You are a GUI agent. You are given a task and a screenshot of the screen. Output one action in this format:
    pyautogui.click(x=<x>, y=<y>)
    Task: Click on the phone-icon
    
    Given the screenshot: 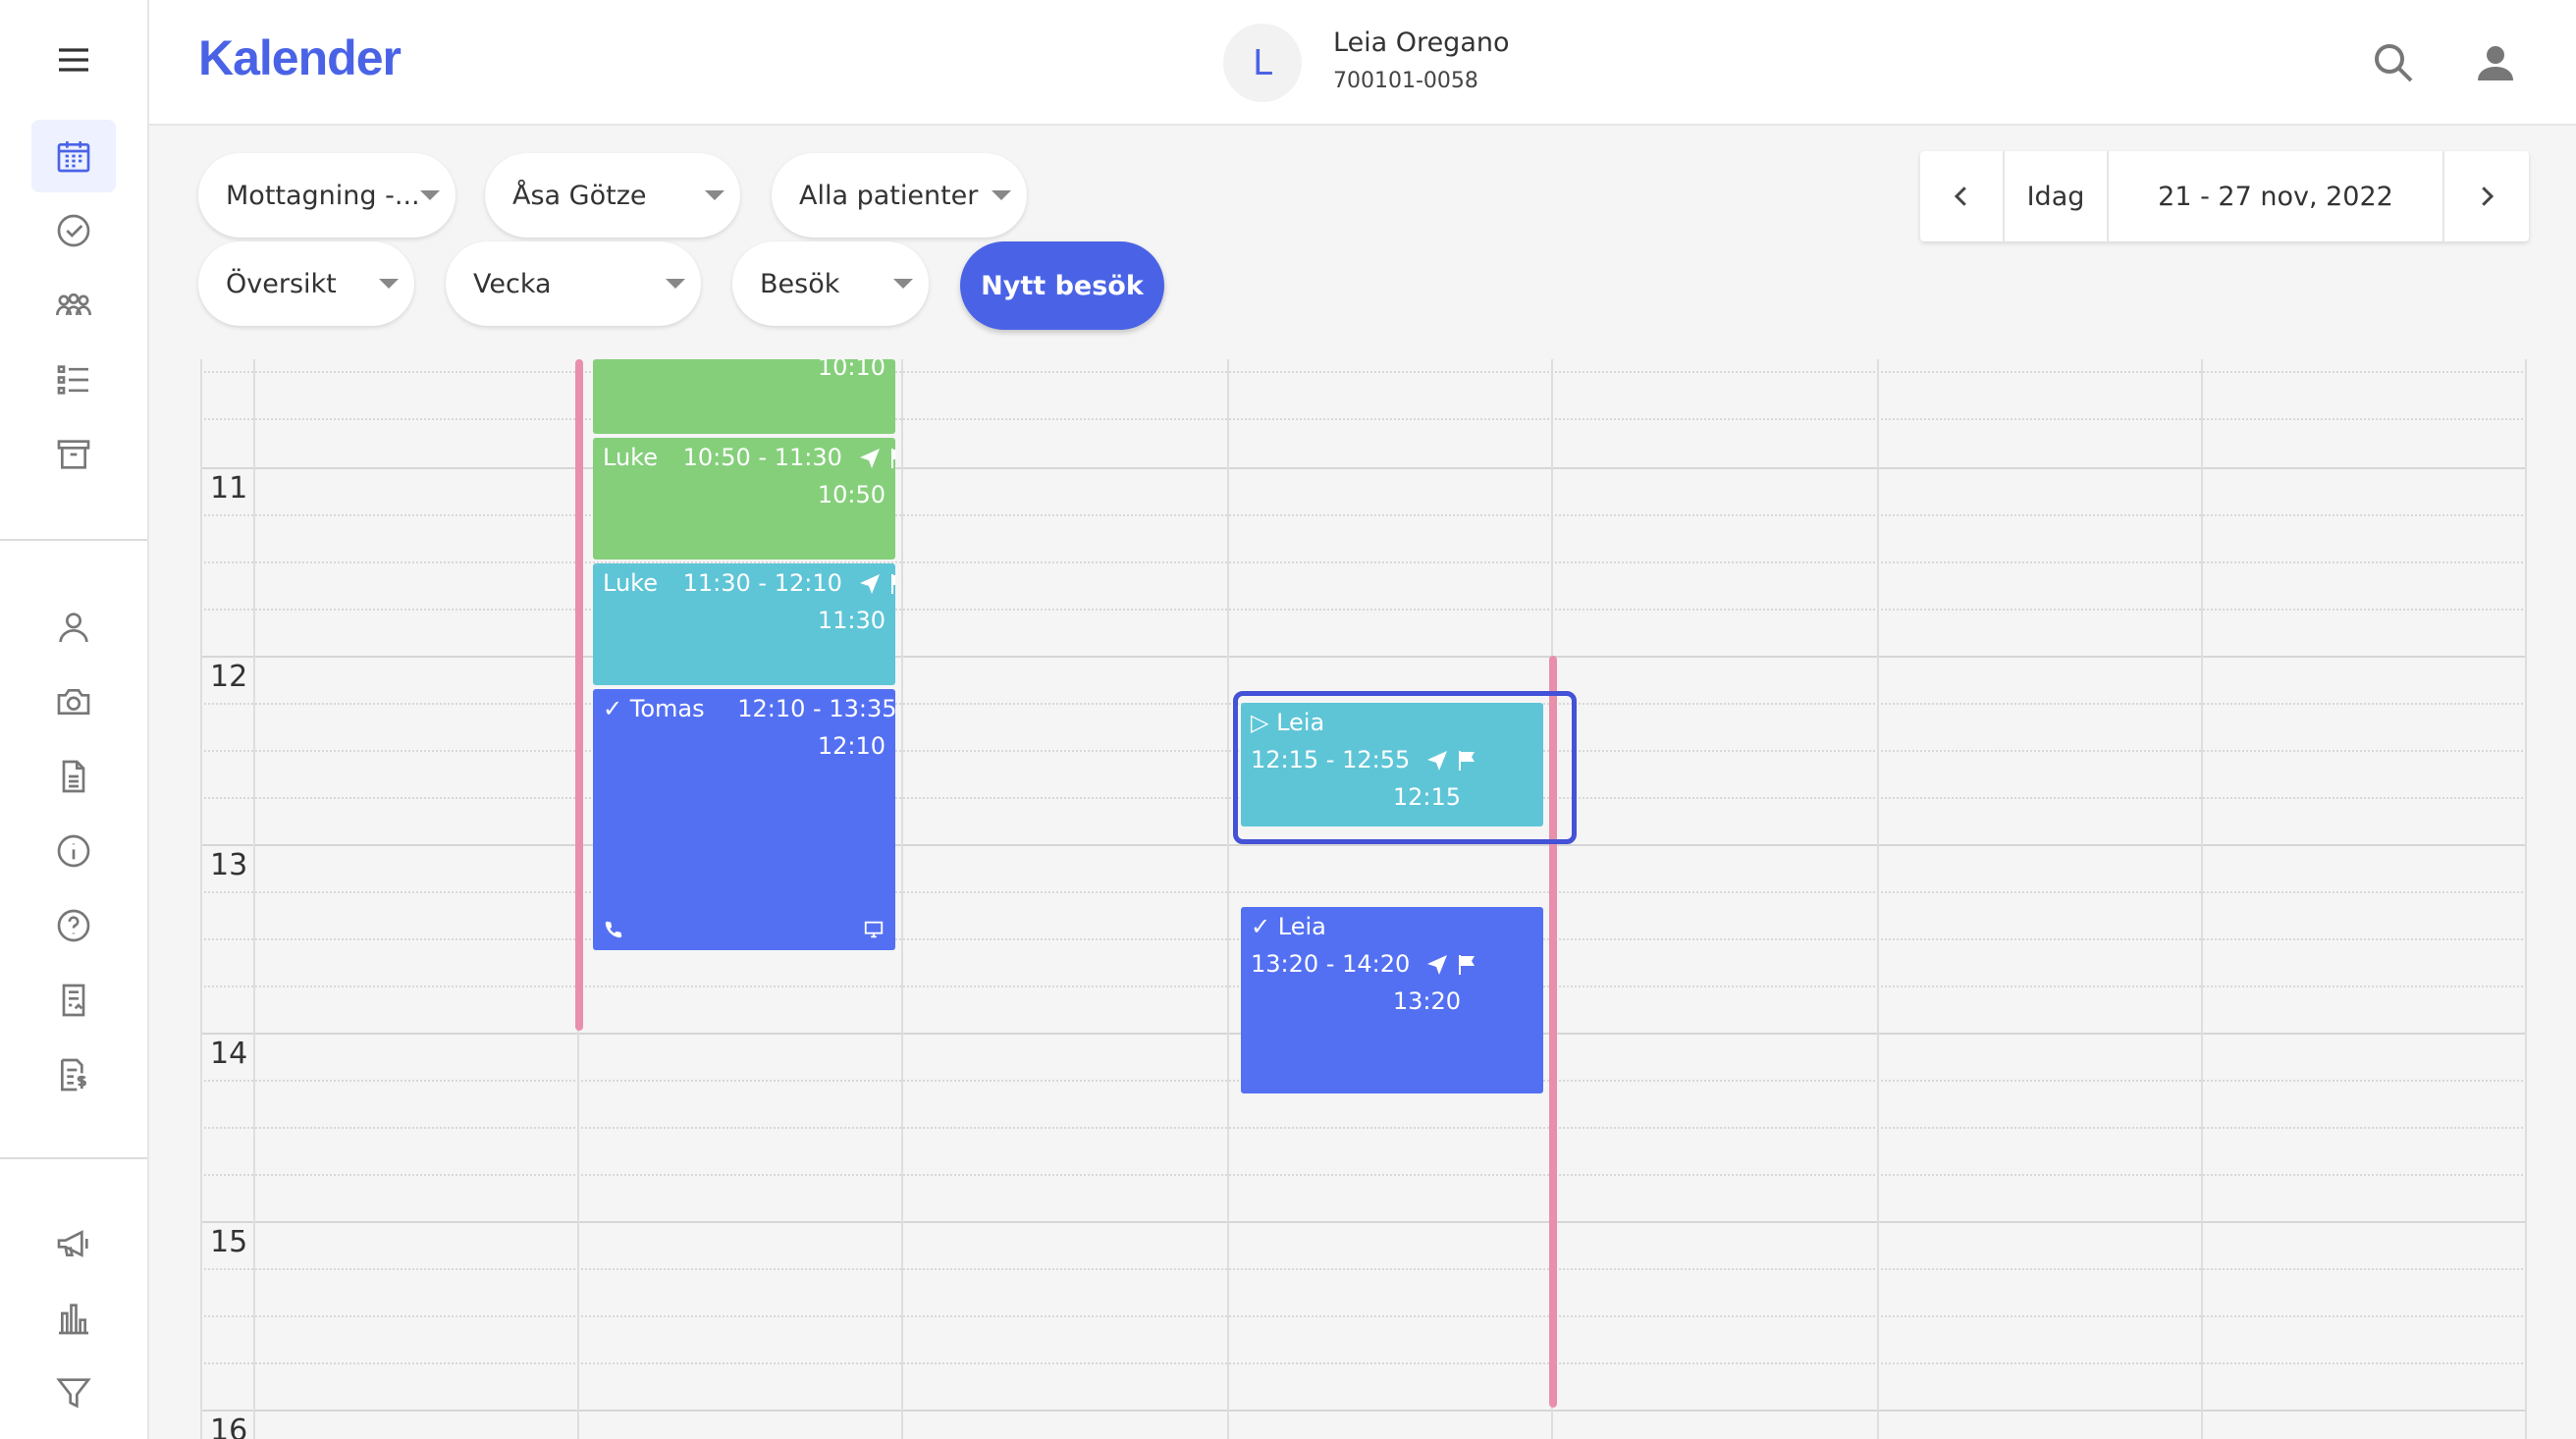 What is the action you would take?
    pyautogui.click(x=613, y=929)
    